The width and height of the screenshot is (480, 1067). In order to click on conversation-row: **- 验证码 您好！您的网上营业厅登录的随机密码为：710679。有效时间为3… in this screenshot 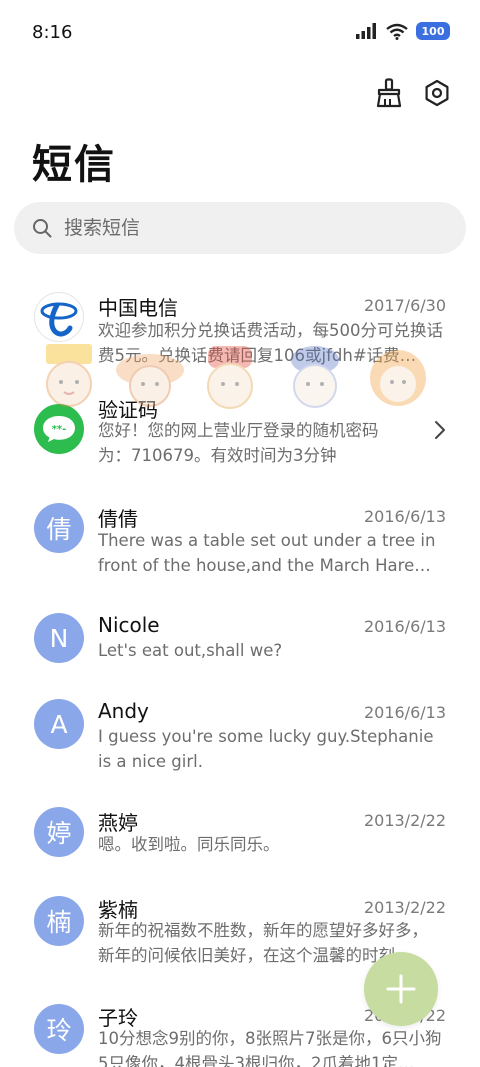, I will do `click(240, 438)`.